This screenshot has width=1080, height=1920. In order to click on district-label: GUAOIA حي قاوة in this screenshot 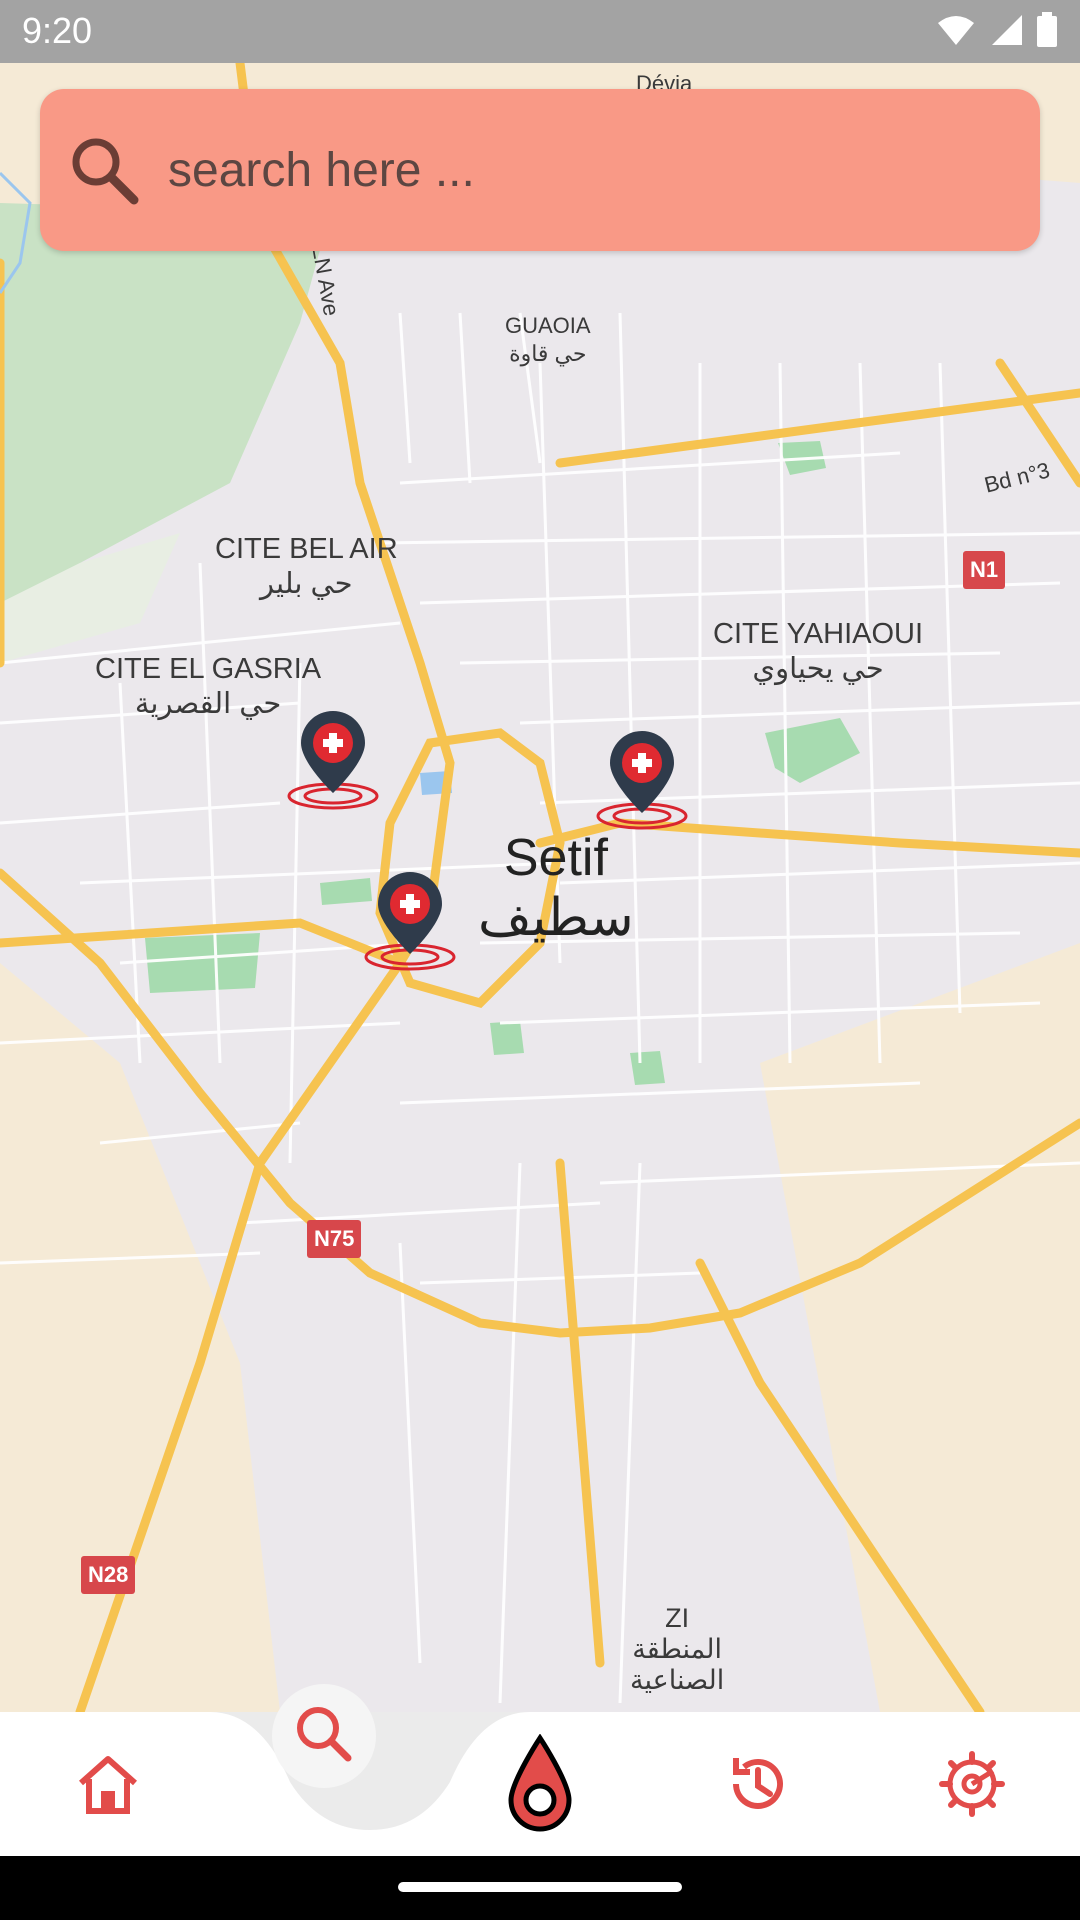, I will do `click(548, 337)`.